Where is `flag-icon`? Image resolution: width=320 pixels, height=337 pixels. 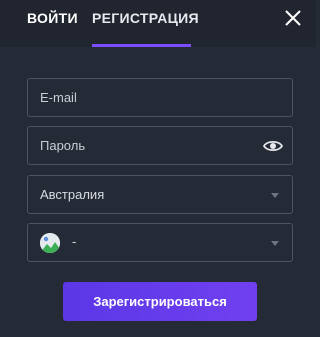 flag-icon is located at coordinates (50, 243).